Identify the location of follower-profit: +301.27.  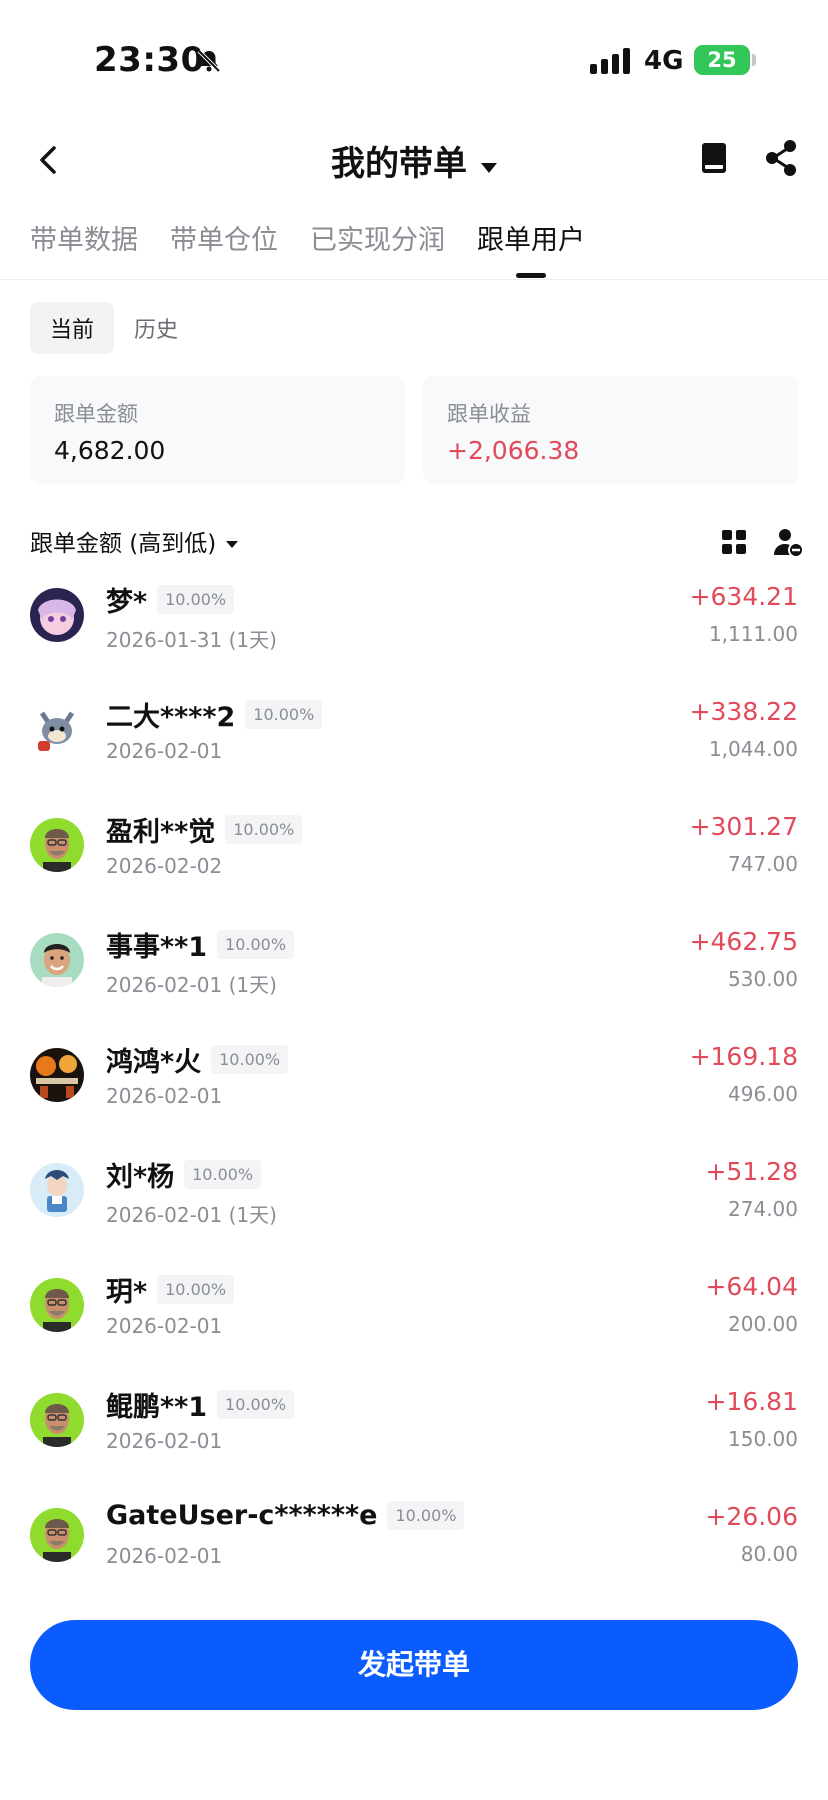
(743, 826).